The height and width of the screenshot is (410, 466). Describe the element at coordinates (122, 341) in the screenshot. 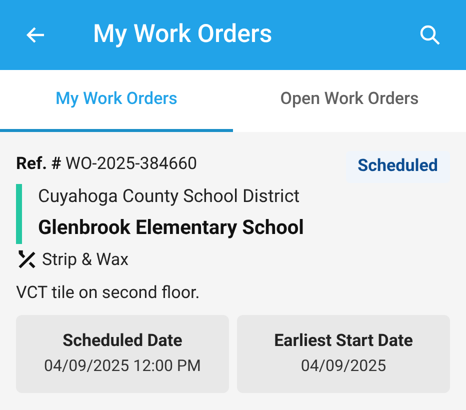

I see `date-label: Scheduled Date` at that location.